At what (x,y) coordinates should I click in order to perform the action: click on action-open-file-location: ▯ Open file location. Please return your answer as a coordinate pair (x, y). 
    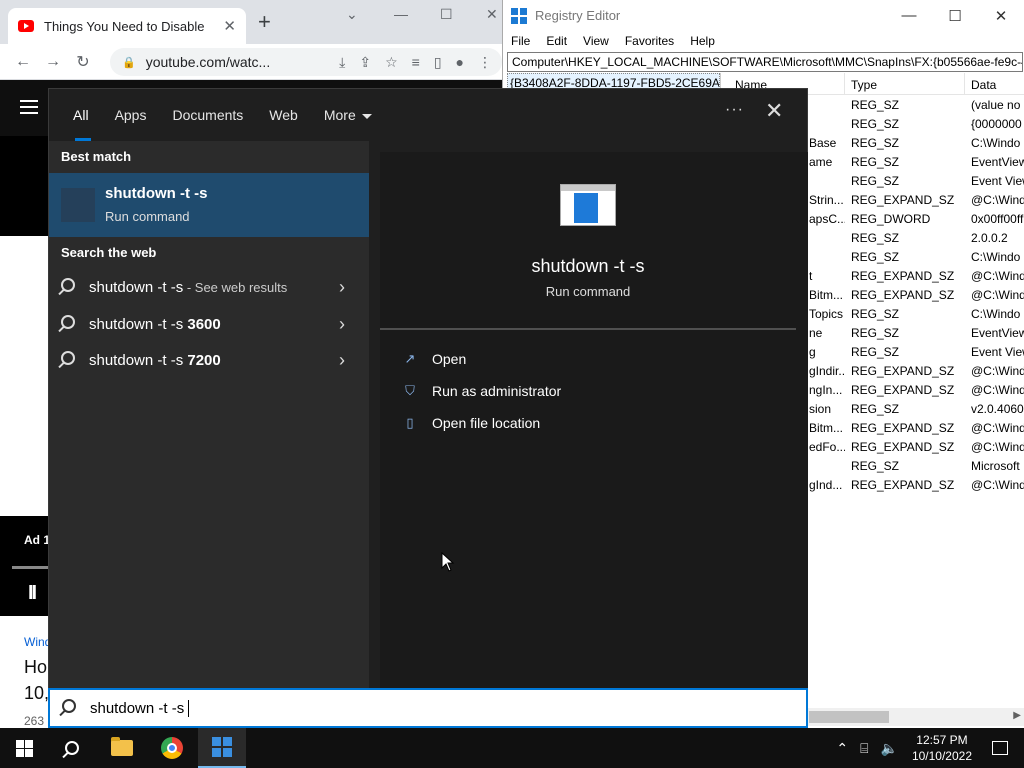
    Looking at the image, I should click on (471, 423).